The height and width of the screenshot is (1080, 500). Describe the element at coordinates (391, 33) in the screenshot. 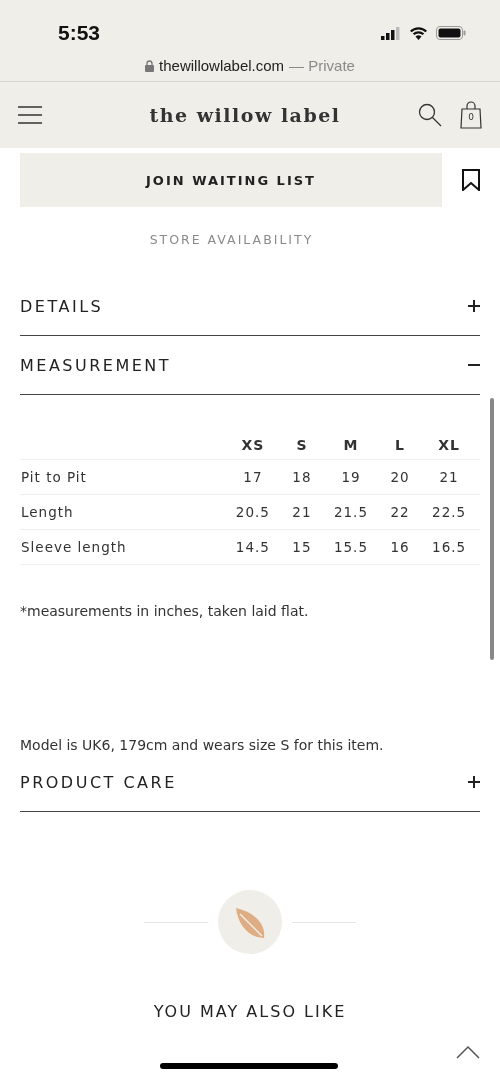

I see `signal-icon` at that location.